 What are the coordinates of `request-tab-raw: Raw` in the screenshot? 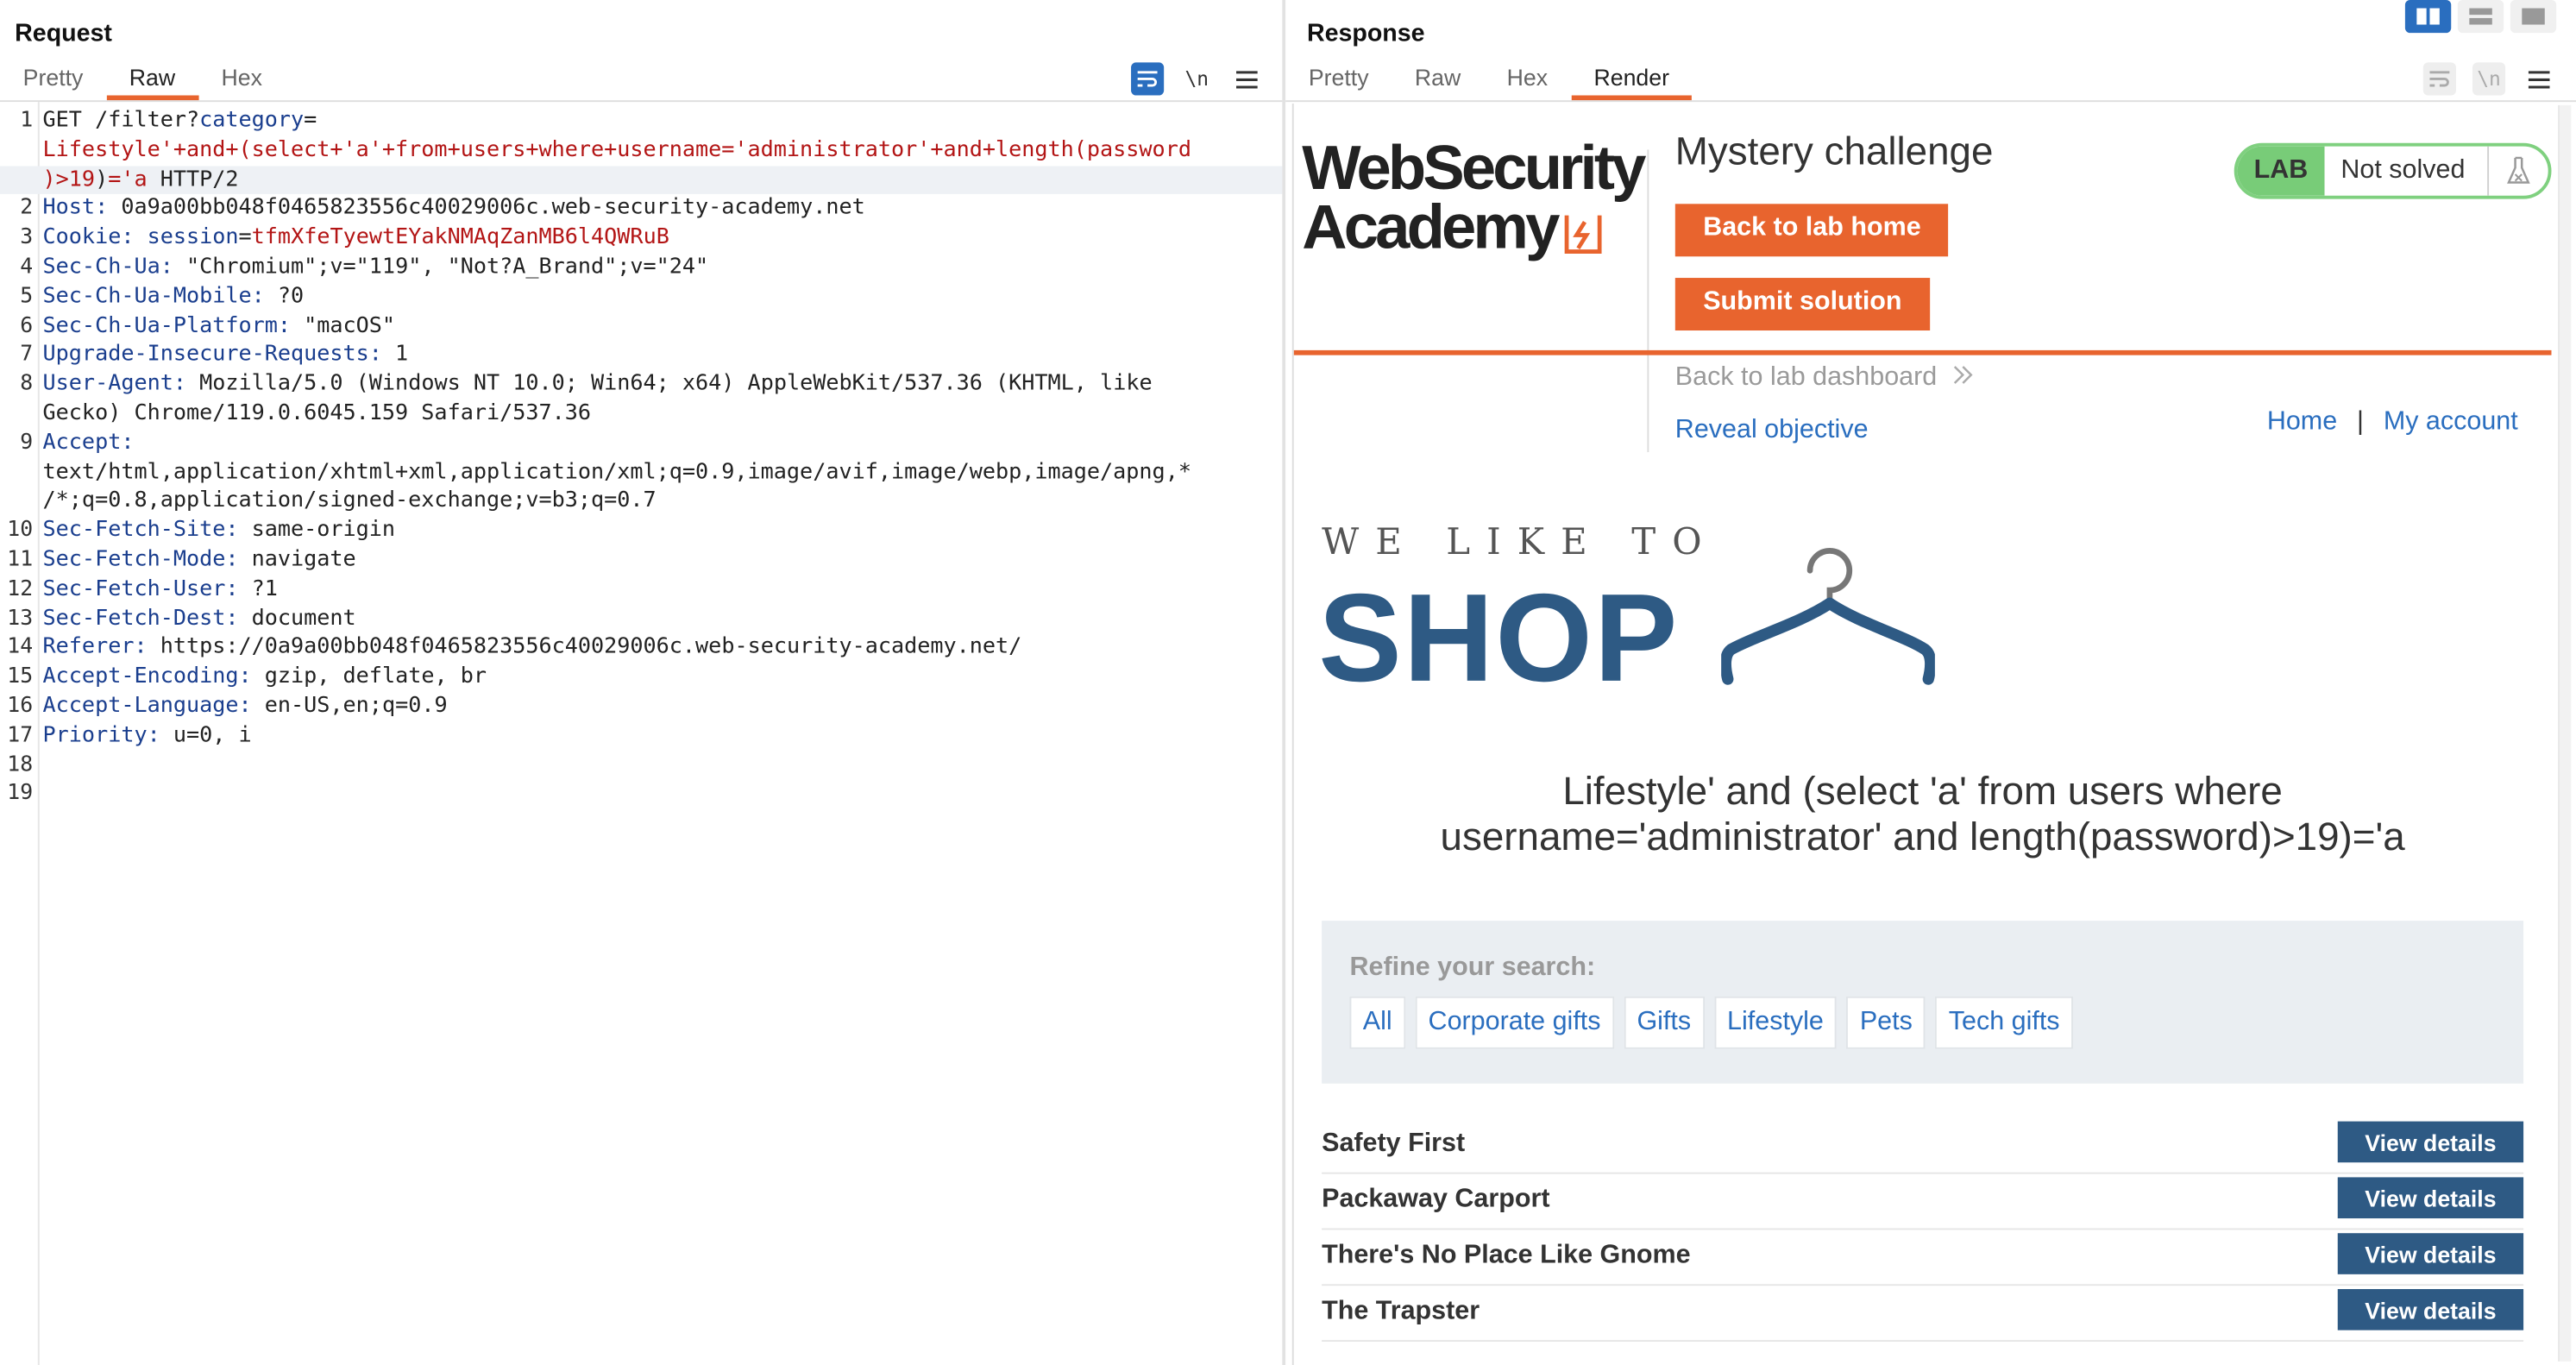 It's located at (152, 81).